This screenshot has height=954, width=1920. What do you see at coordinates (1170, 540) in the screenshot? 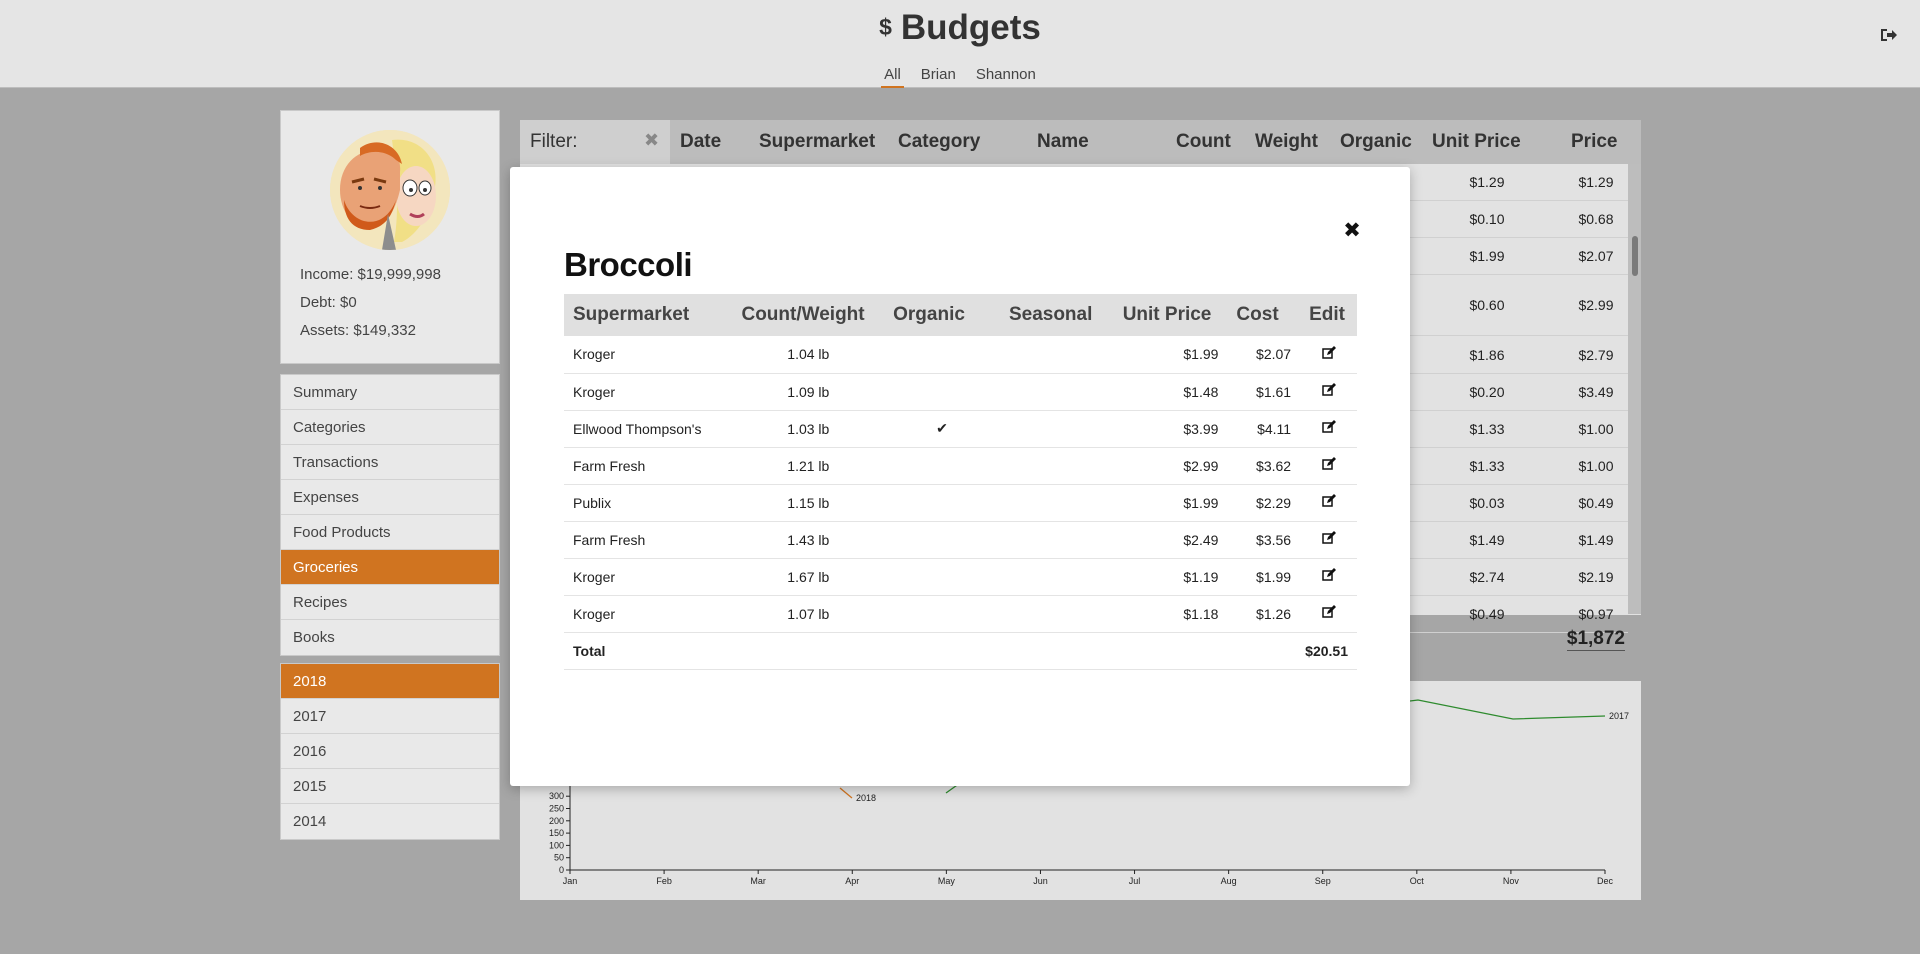
I see `unit-price-cell: $2.49` at bounding box center [1170, 540].